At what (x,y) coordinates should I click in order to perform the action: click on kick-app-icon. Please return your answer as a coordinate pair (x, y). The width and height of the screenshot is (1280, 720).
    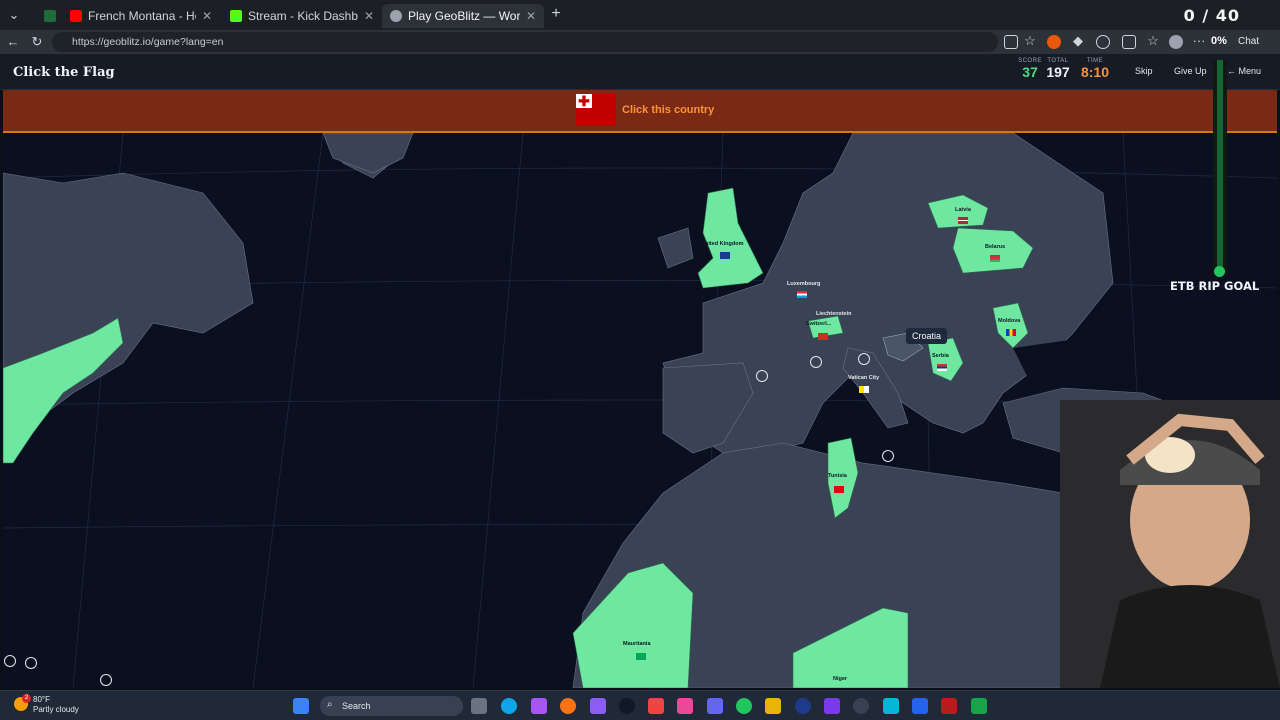
    Looking at the image, I should click on (979, 706).